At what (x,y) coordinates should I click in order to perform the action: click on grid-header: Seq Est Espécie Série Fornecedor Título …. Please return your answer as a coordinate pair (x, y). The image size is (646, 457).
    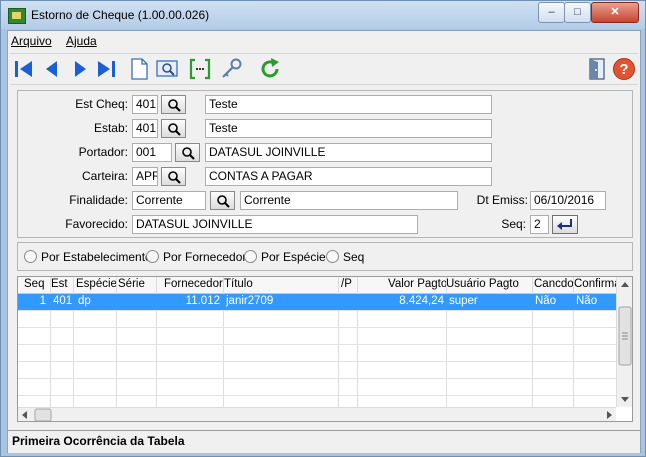
    Looking at the image, I should click on (317, 285).